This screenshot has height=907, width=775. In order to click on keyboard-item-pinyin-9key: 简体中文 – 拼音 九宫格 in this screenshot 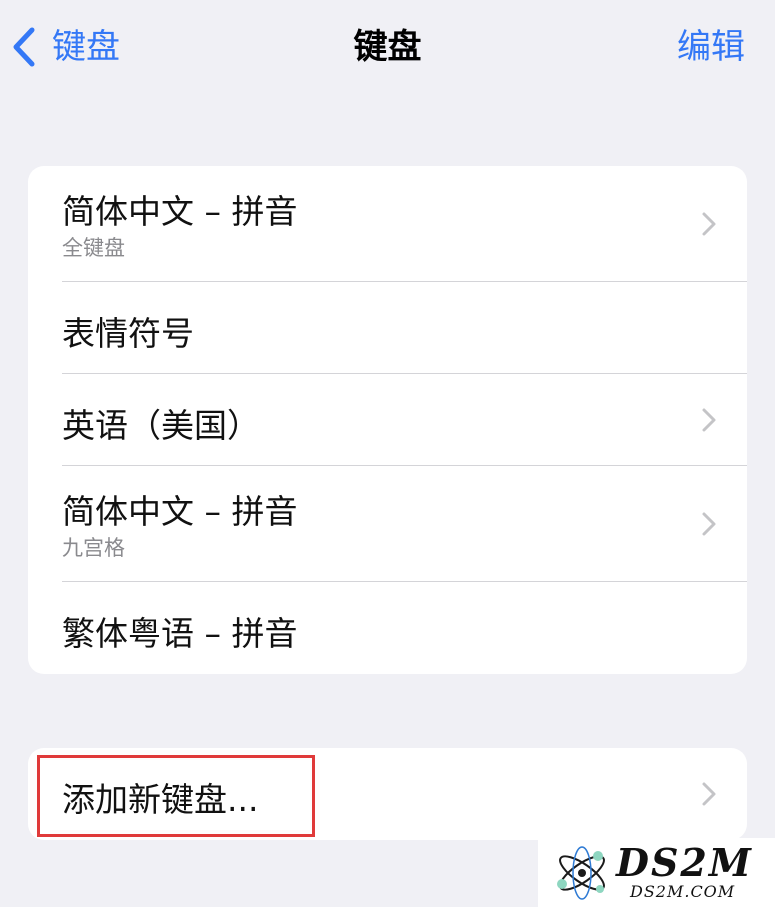, I will do `click(387, 524)`.